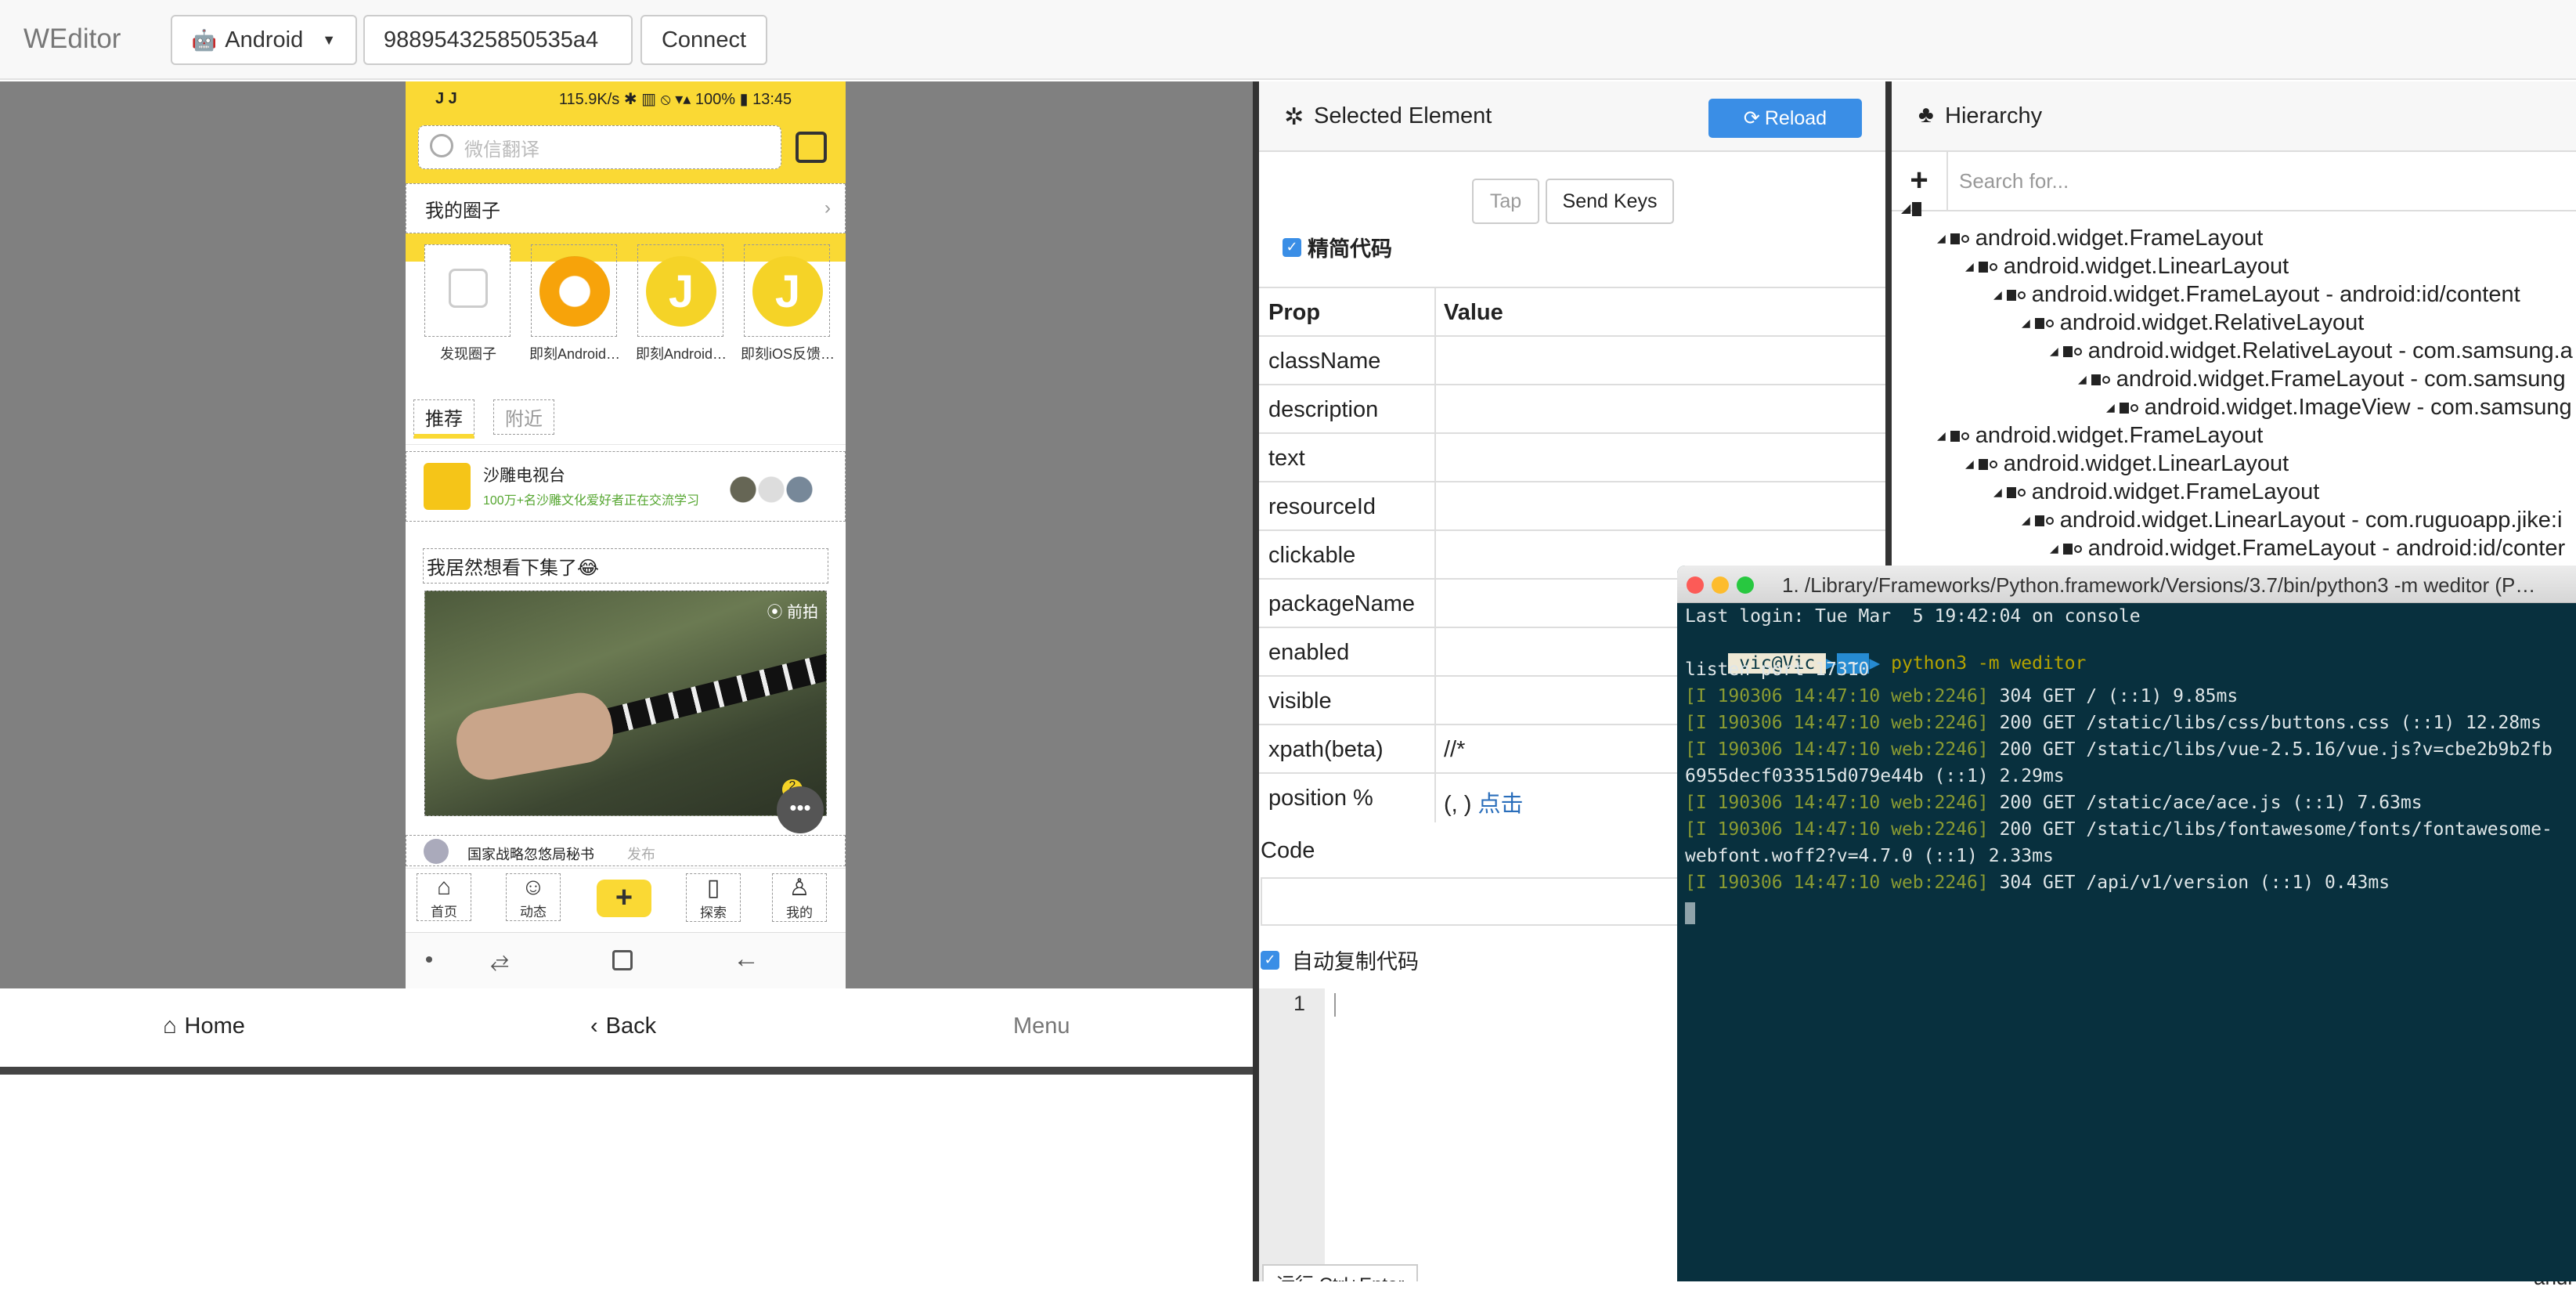 The image size is (2576, 1290). I want to click on close-icon, so click(1696, 585).